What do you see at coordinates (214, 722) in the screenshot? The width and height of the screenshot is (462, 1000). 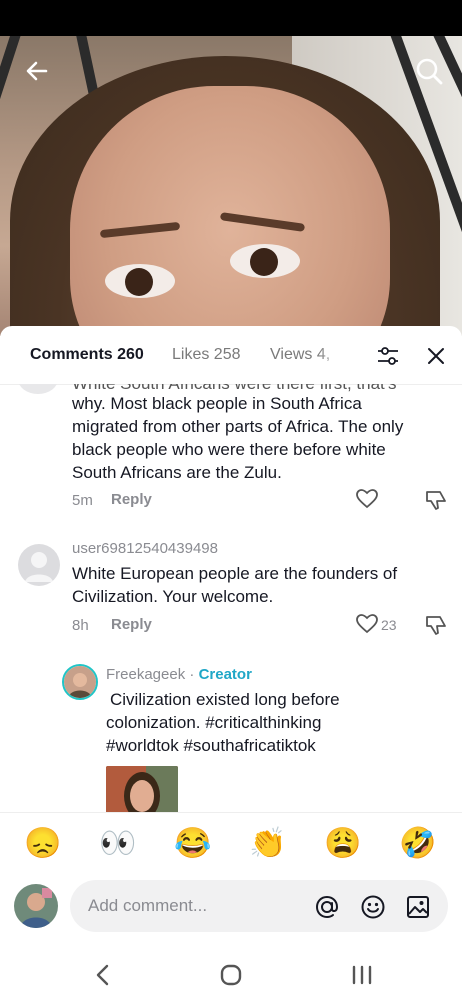 I see `comment-text-line: colonization. #criticalthinking` at bounding box center [214, 722].